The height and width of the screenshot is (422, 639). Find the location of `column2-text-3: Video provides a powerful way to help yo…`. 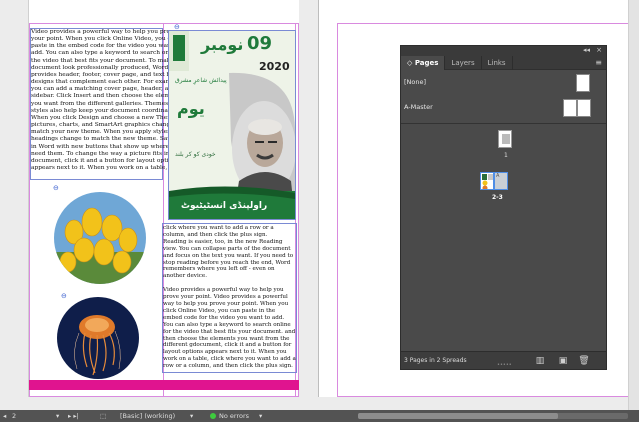

column2-text-3: Video provides a powerful way to help yo… is located at coordinates (229, 328).